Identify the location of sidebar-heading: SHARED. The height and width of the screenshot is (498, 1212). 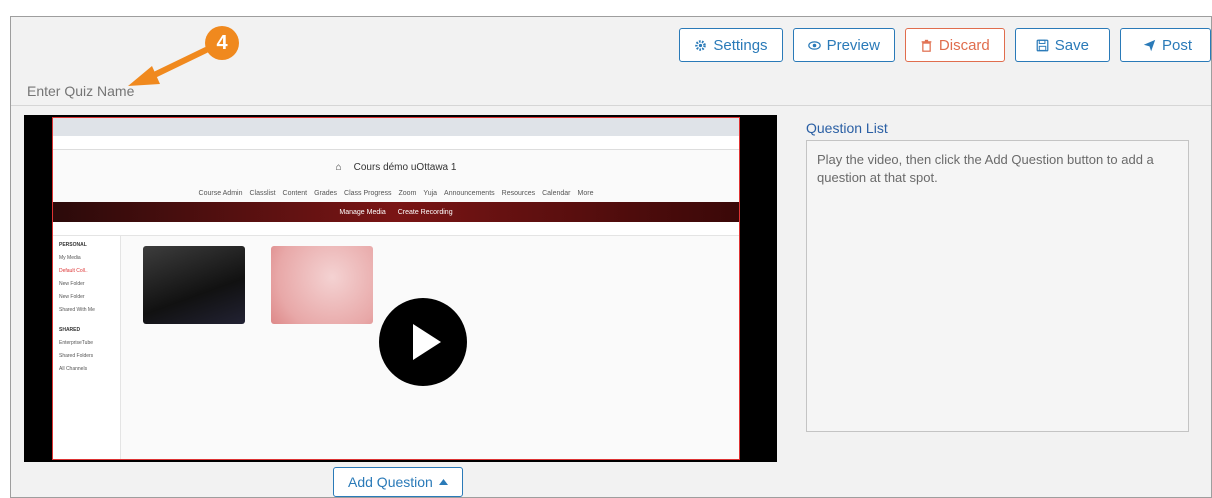
(70, 330).